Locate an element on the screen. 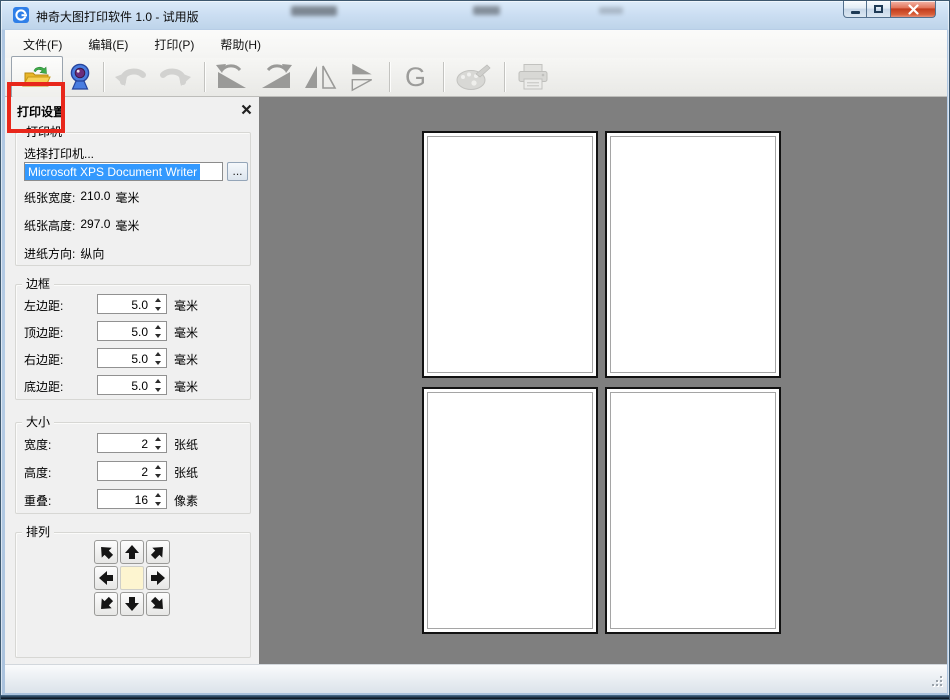 The width and height of the screenshot is (950, 700). arrange-left-button is located at coordinates (106, 578).